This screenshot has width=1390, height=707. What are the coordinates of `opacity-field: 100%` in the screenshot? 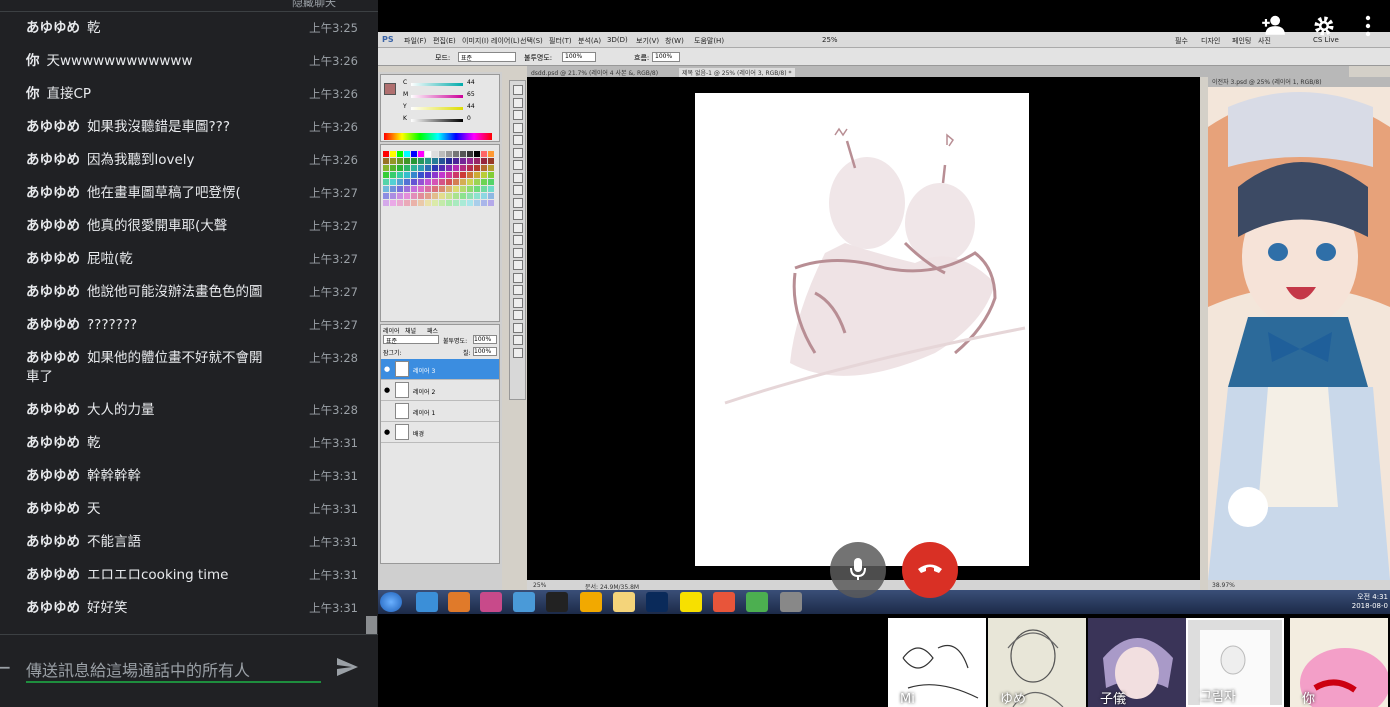 It's located at (579, 57).